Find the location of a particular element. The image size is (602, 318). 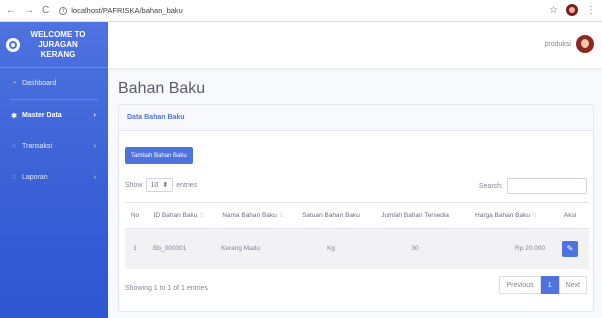

gear-icon: ✱ is located at coordinates (14, 116).